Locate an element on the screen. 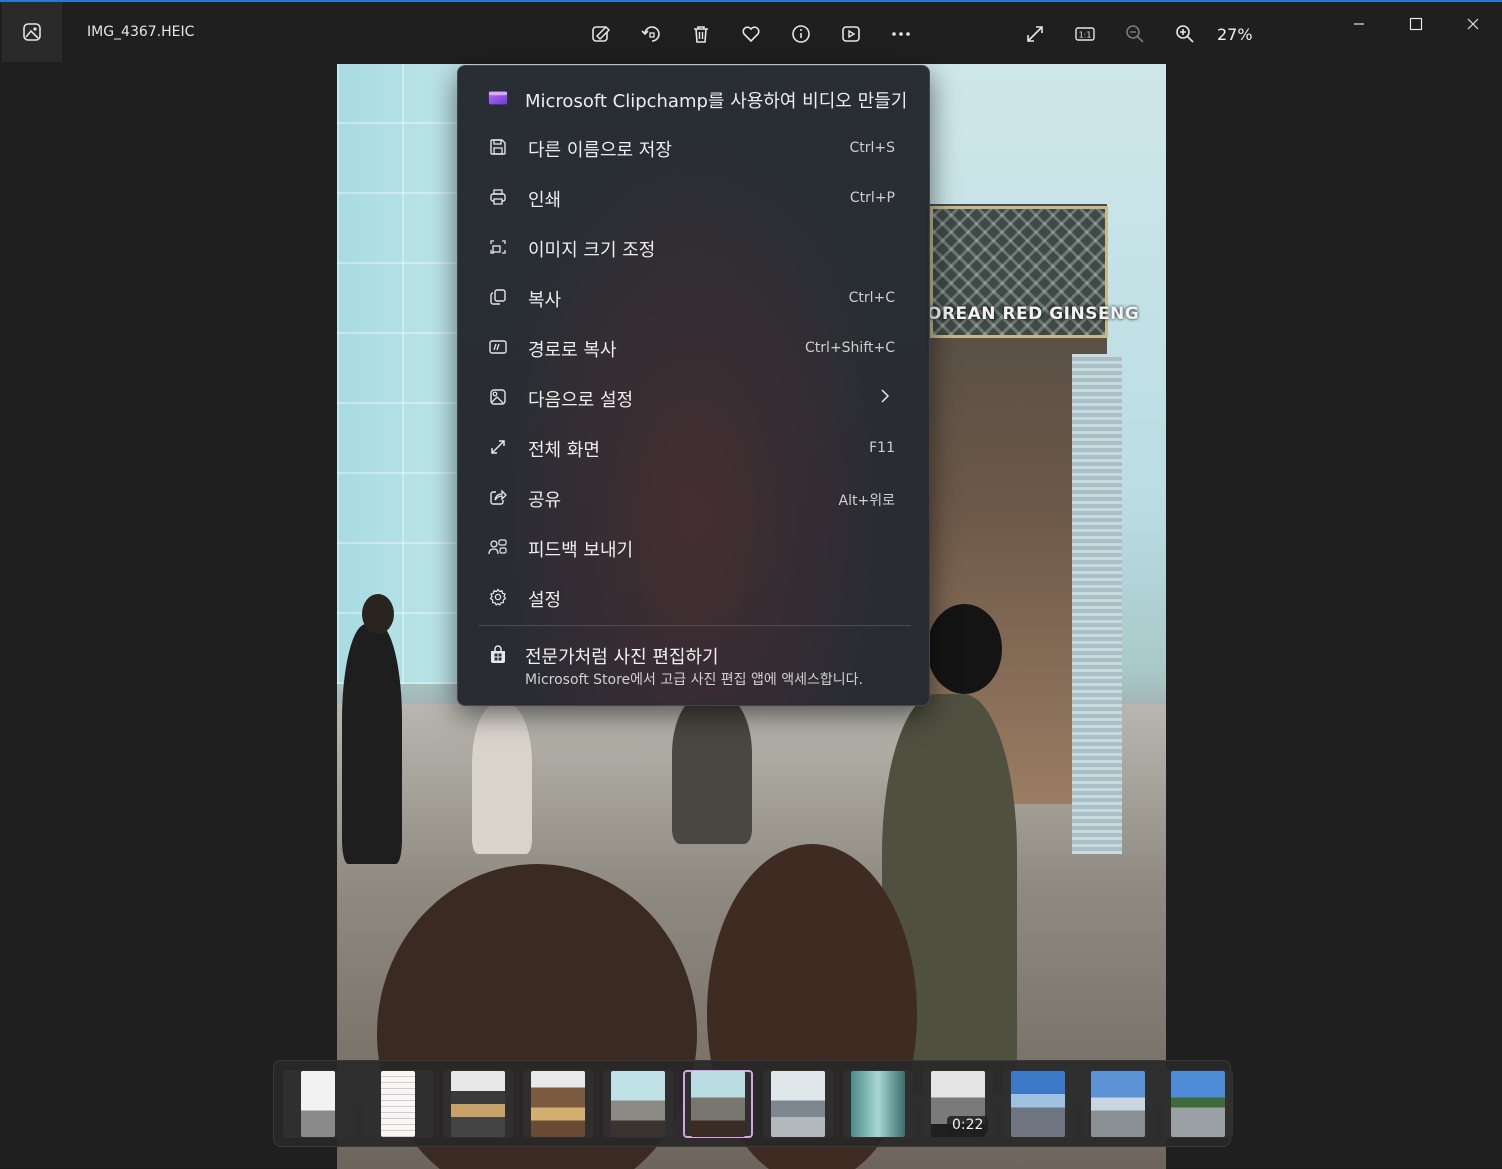 The width and height of the screenshot is (1502, 1169). copy-path-icon is located at coordinates (498, 347).